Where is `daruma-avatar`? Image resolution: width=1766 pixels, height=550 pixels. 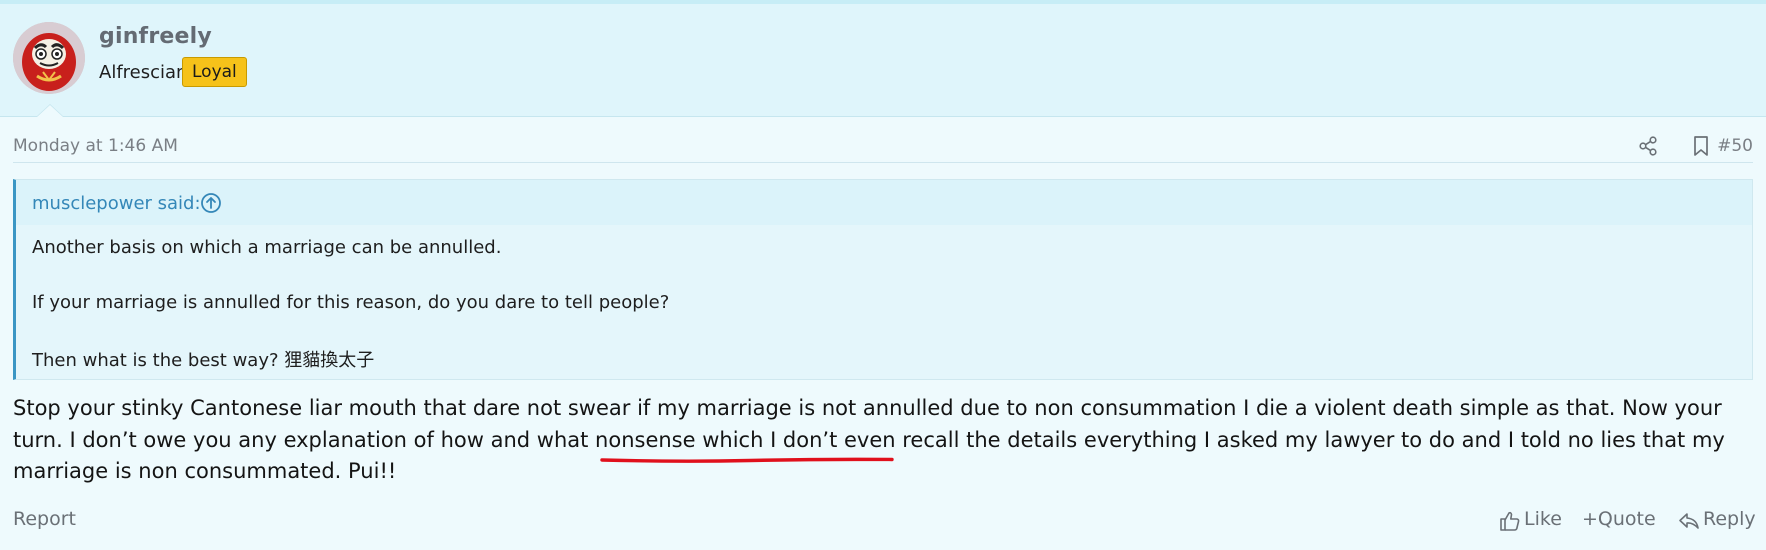
daruma-avatar is located at coordinates (49, 58).